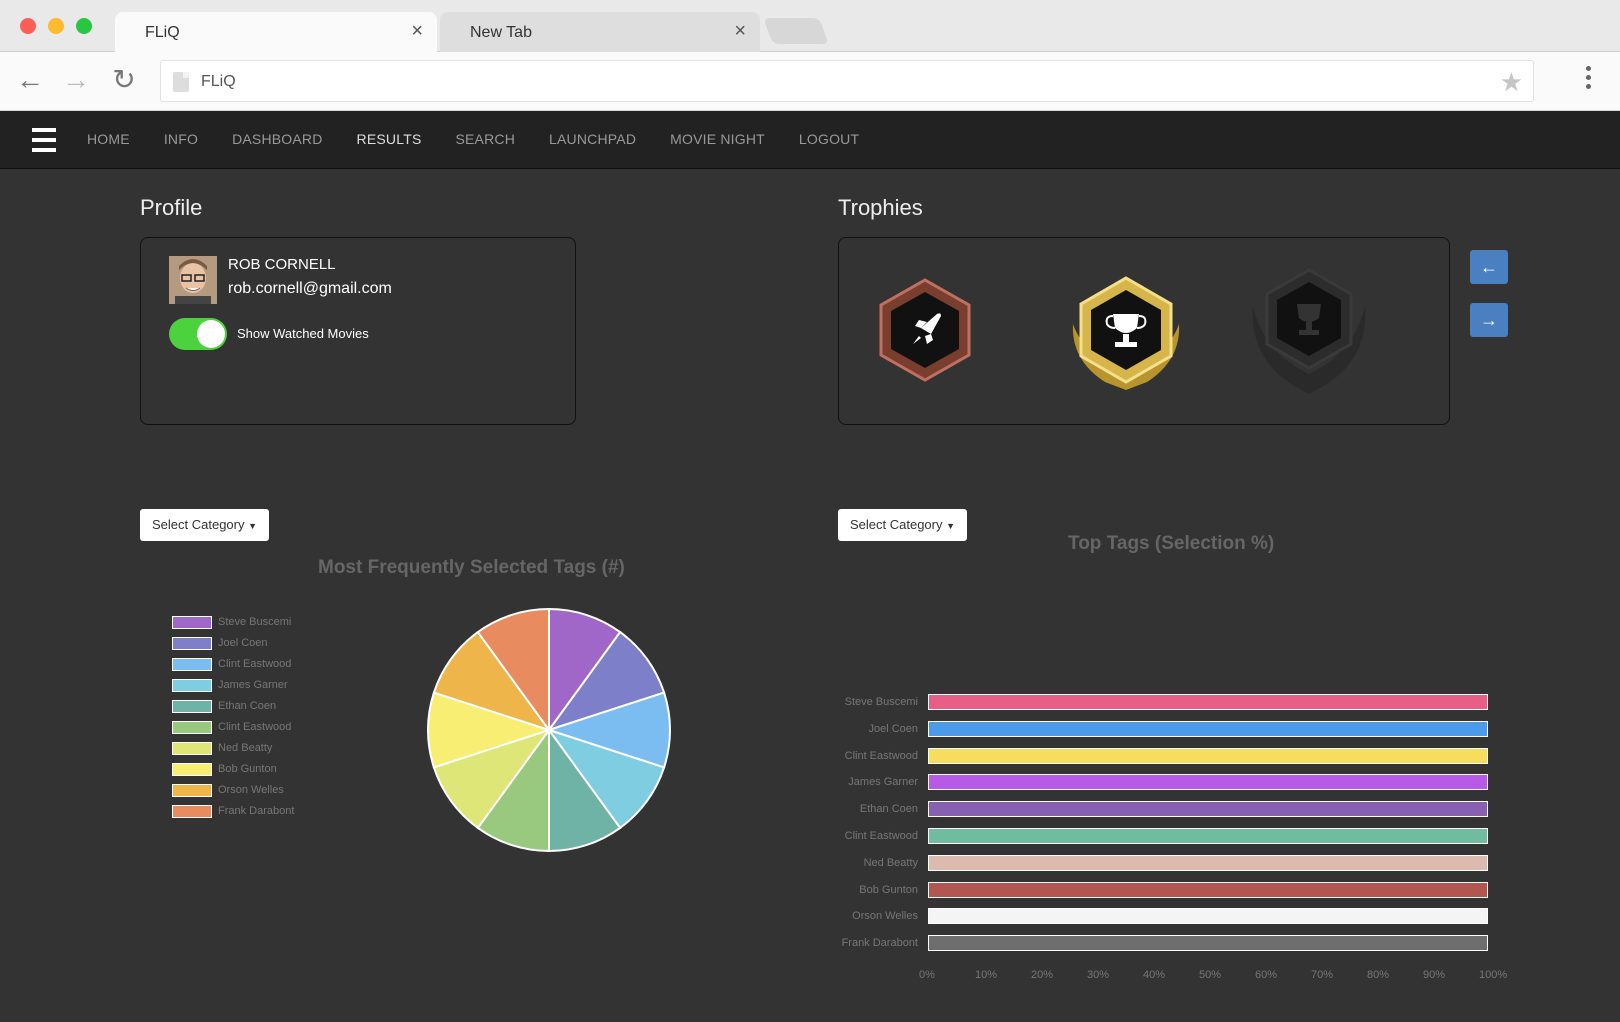  What do you see at coordinates (162, 32) in the screenshot?
I see `tab-title: FLiQ` at bounding box center [162, 32].